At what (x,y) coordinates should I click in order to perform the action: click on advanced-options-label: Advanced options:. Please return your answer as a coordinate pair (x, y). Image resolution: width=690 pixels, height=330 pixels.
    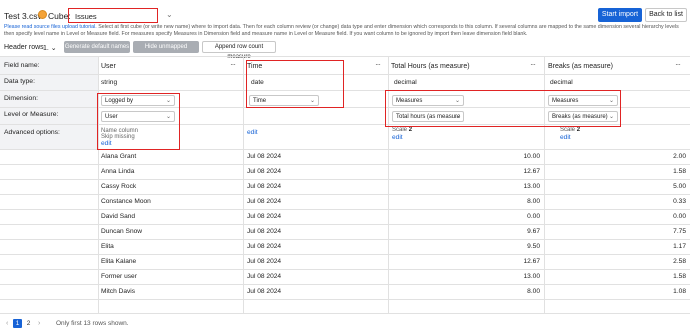
    Looking at the image, I should click on (32, 132).